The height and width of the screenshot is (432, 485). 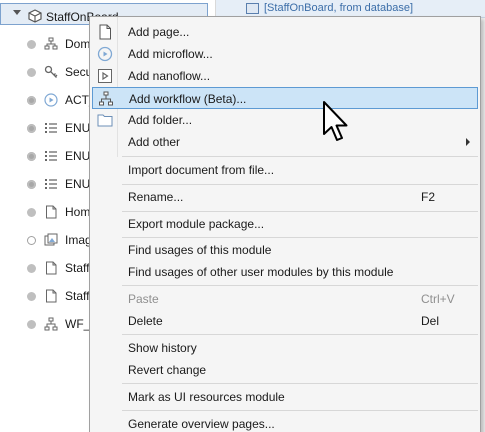 What do you see at coordinates (78, 44) in the screenshot?
I see `tree-item-label: Dom` at bounding box center [78, 44].